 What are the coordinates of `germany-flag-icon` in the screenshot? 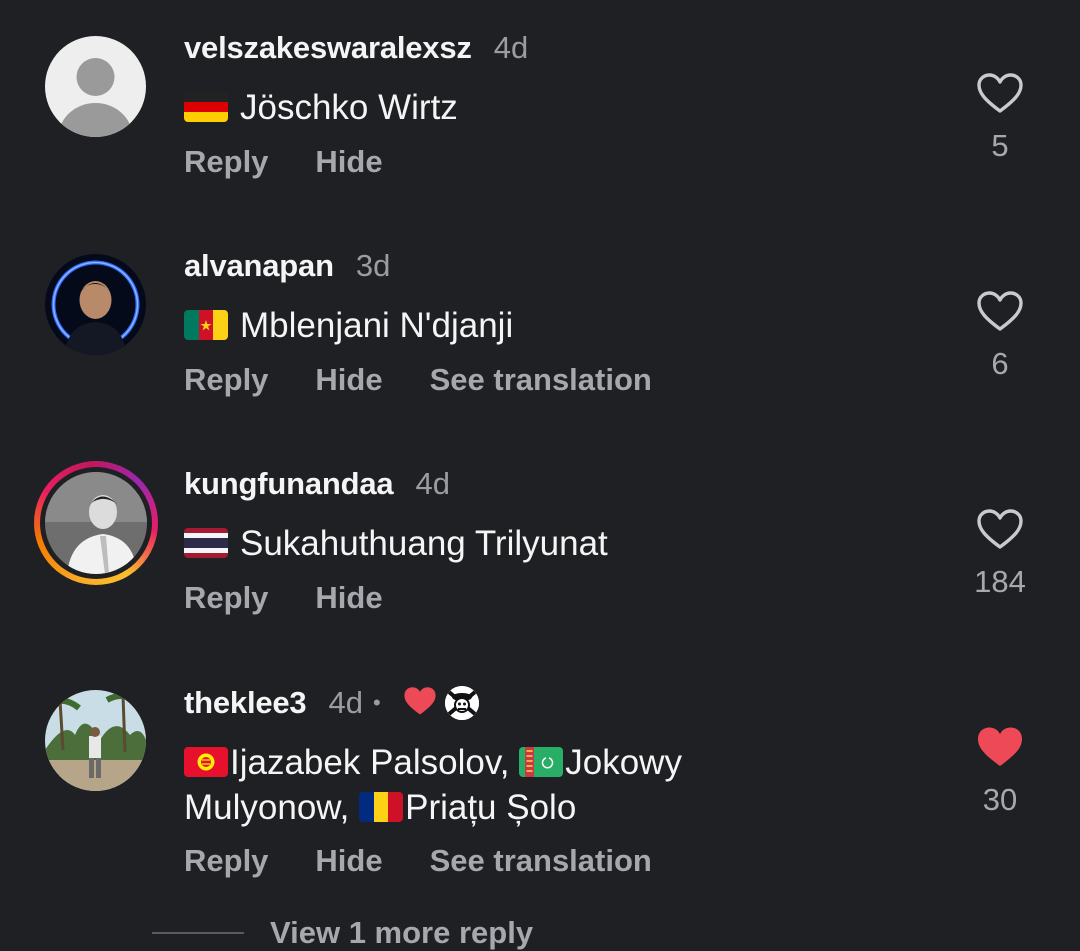 It's located at (206, 107).